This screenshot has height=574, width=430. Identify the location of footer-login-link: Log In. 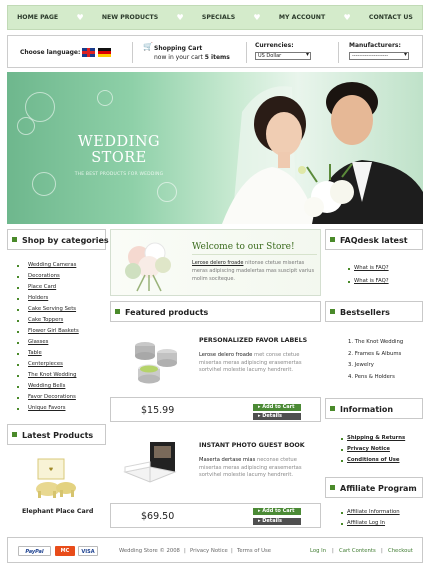
(318, 551).